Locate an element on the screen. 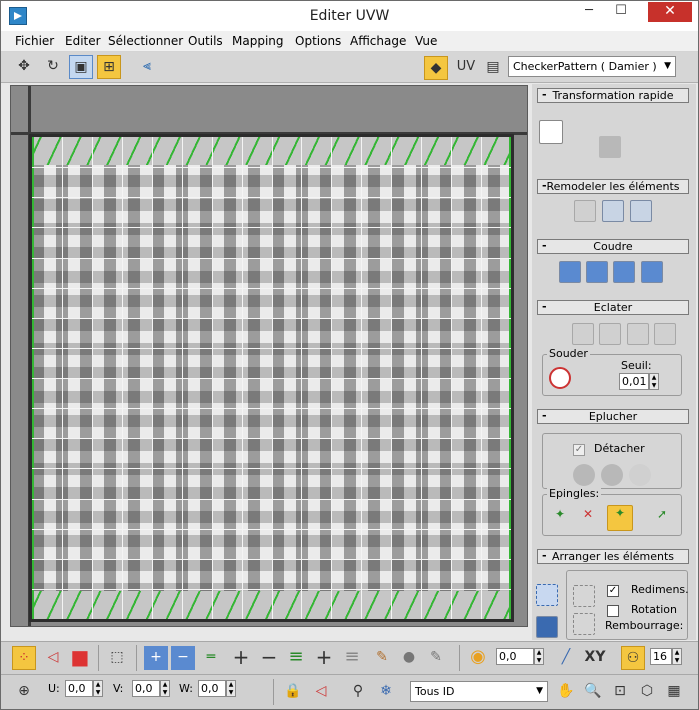 The height and width of the screenshot is (710, 699). paint-grow-icon: ● is located at coordinates (409, 658).